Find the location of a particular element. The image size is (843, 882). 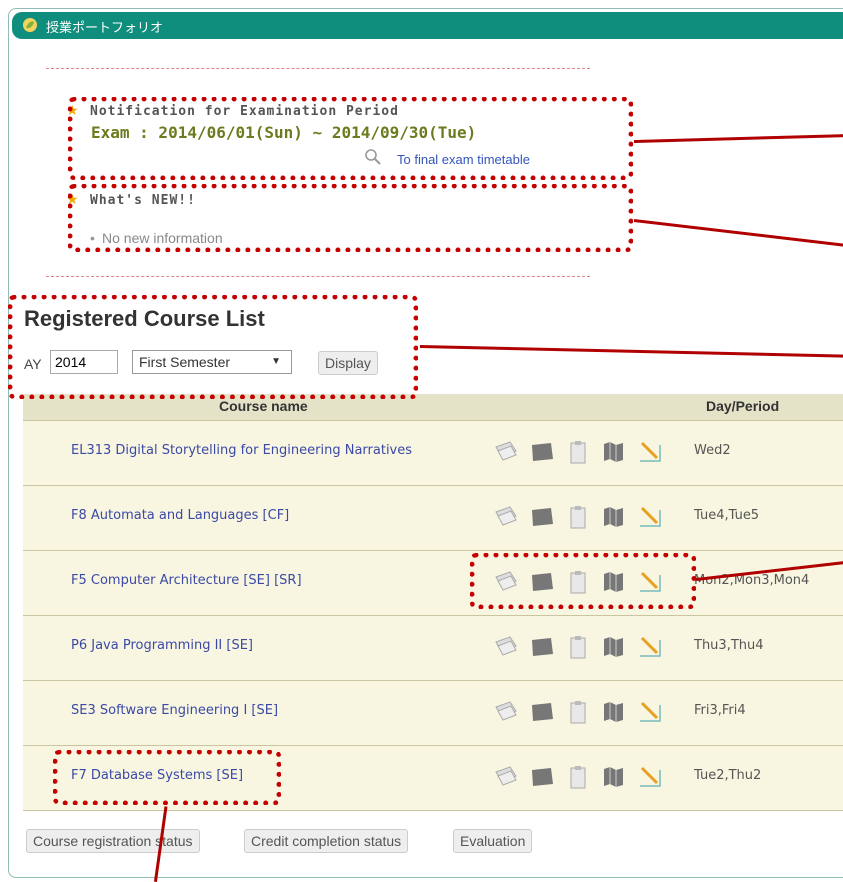

leaf-icon is located at coordinates (30, 25).